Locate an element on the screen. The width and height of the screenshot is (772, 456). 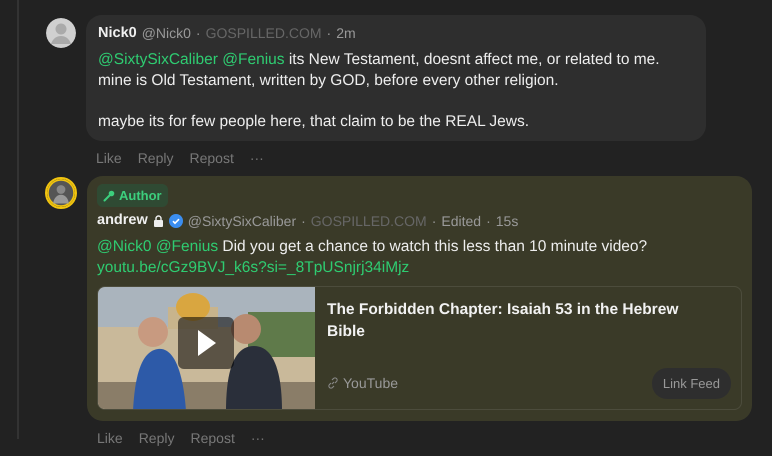
author-badge: Author is located at coordinates (132, 196).